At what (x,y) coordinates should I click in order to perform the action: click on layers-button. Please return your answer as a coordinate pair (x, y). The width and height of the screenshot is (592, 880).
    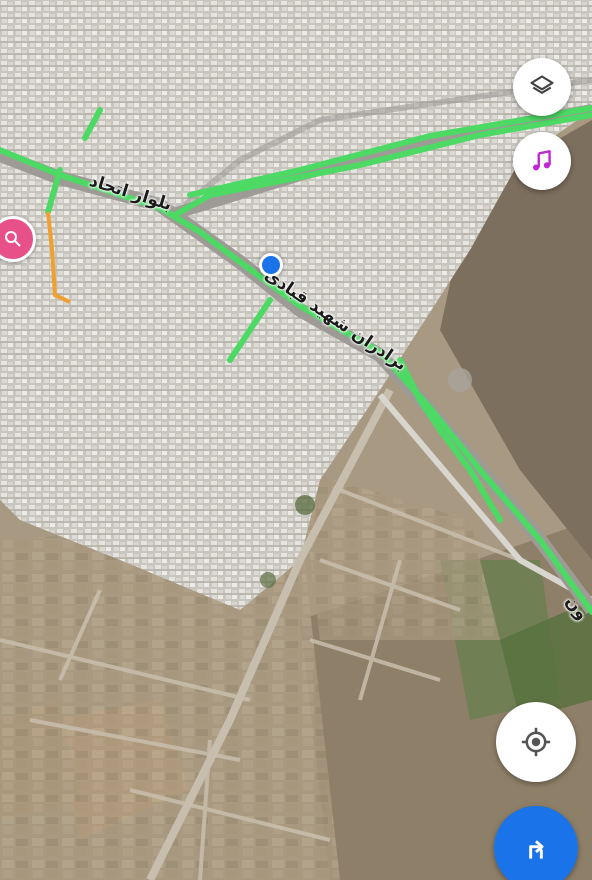
    Looking at the image, I should click on (542, 87).